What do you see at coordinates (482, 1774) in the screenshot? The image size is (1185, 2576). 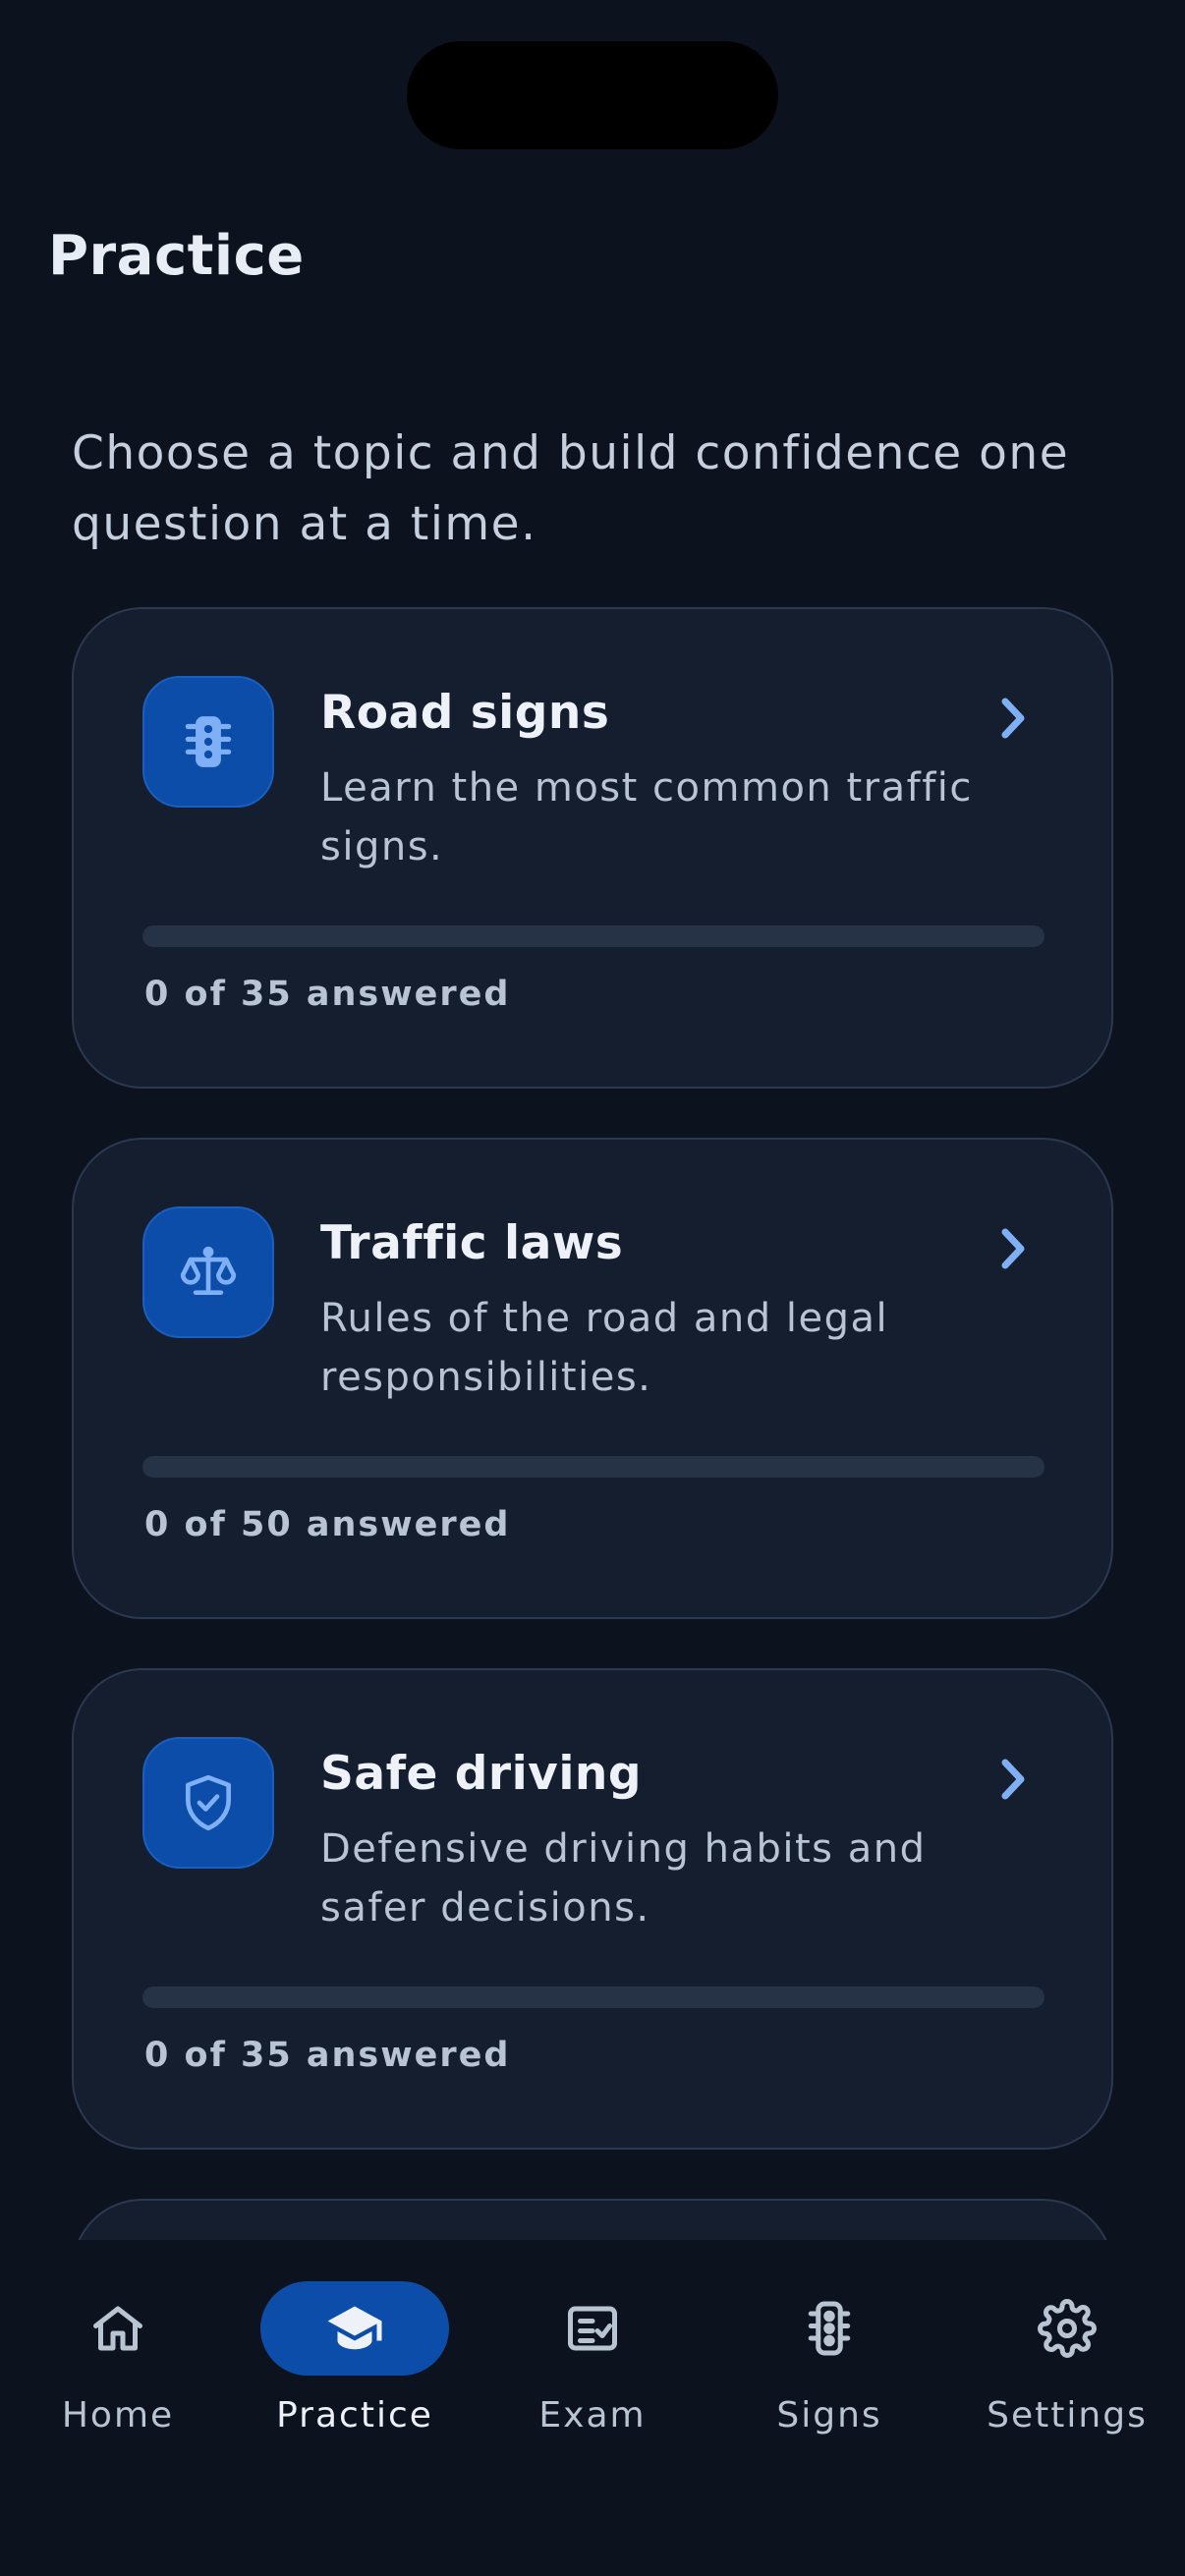 I see `topic-title: Safe driving` at bounding box center [482, 1774].